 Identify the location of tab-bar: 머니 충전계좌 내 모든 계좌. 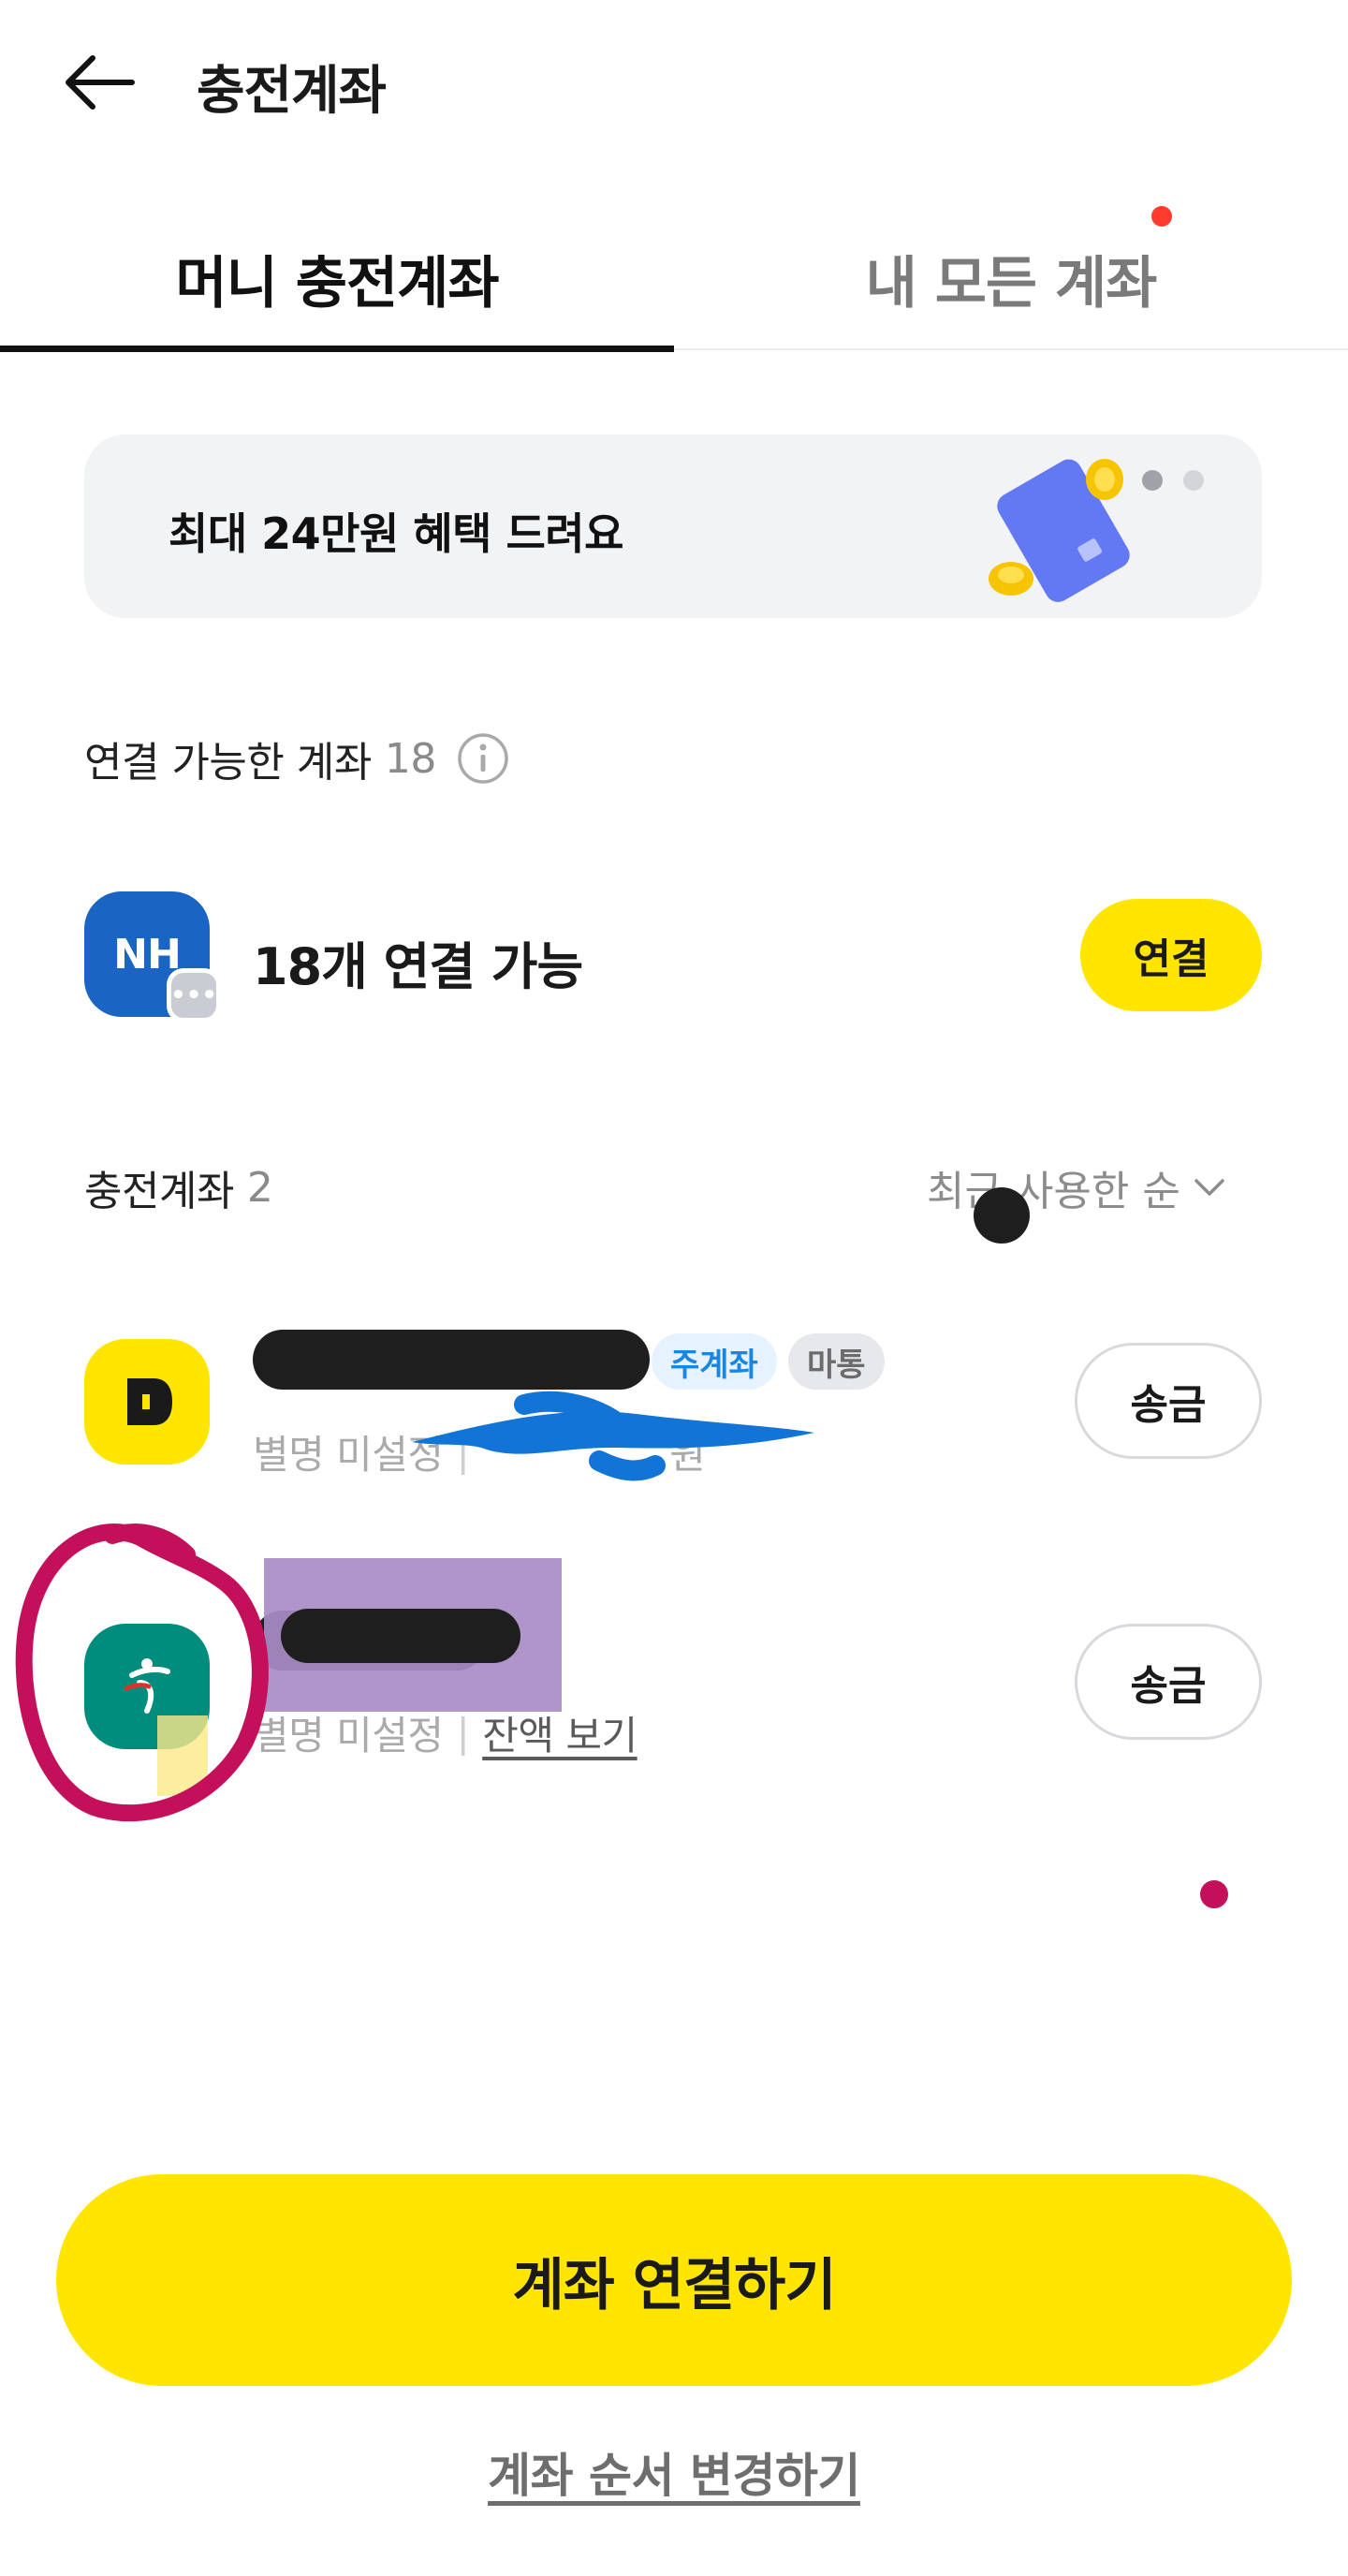
(674, 279).